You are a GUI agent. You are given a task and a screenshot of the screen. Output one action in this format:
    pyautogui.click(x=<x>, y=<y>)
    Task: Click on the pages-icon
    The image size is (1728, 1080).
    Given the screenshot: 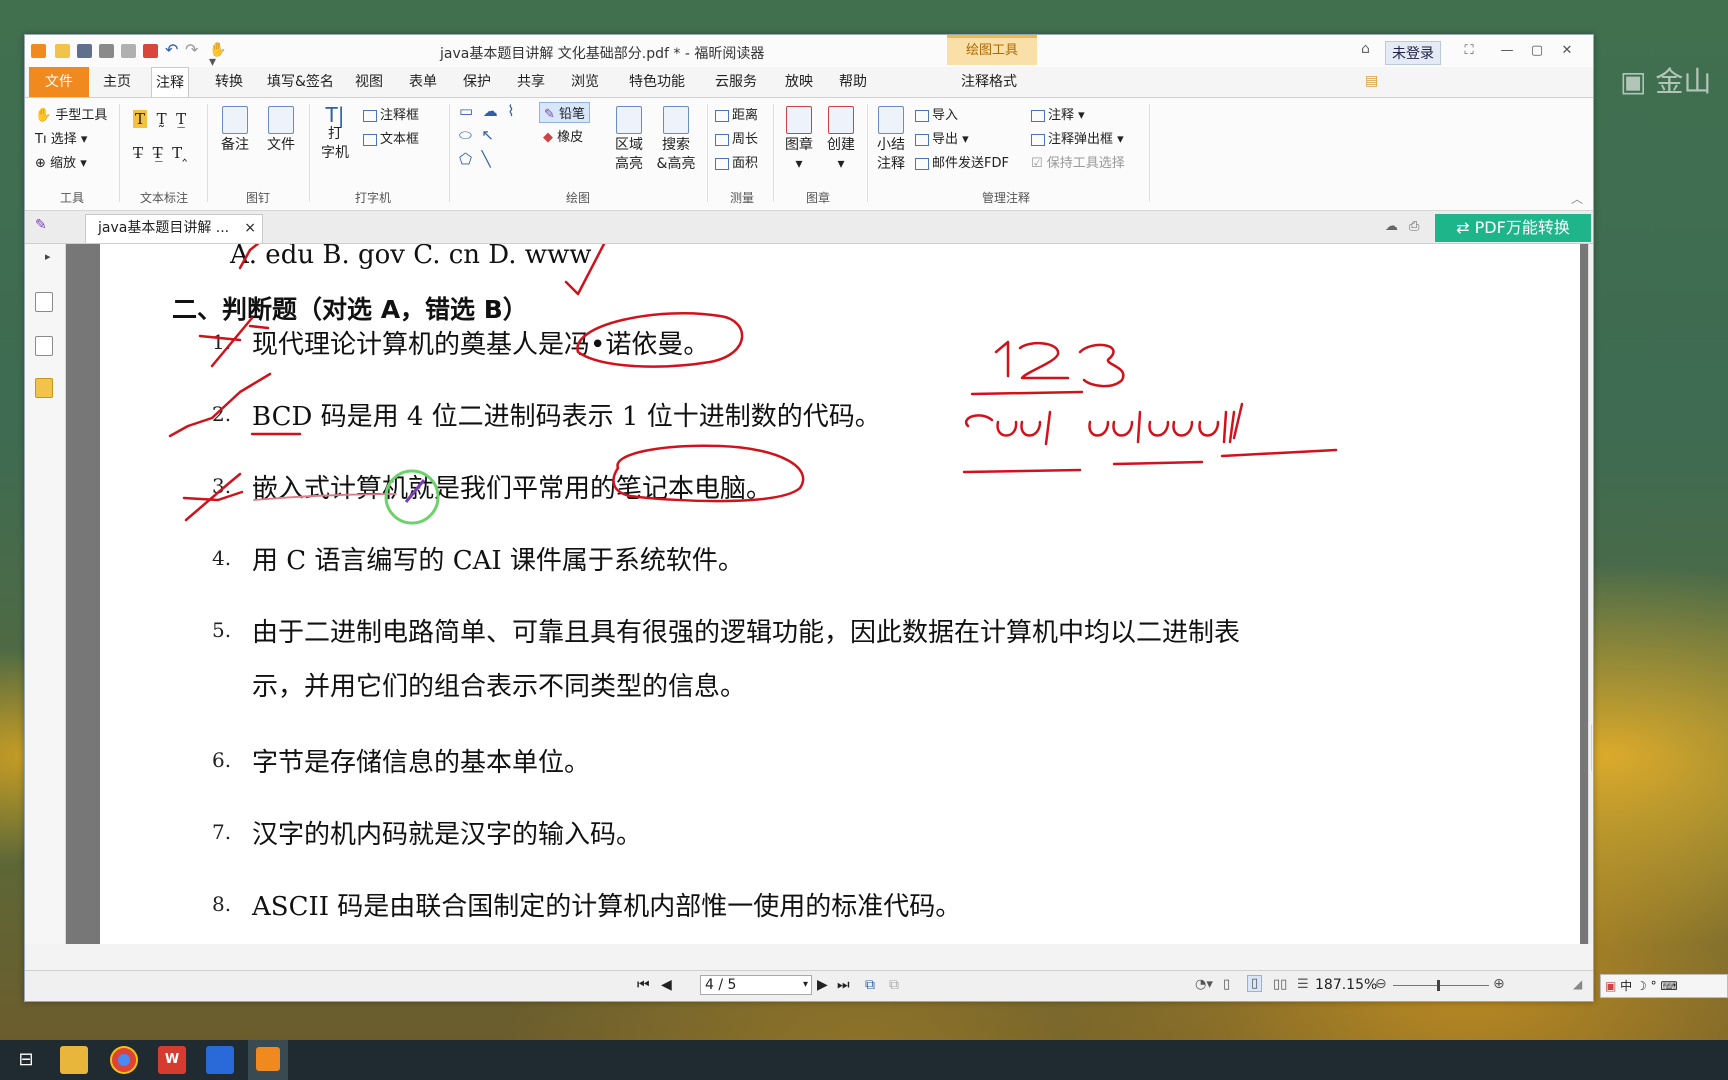 What is the action you would take?
    pyautogui.click(x=44, y=346)
    